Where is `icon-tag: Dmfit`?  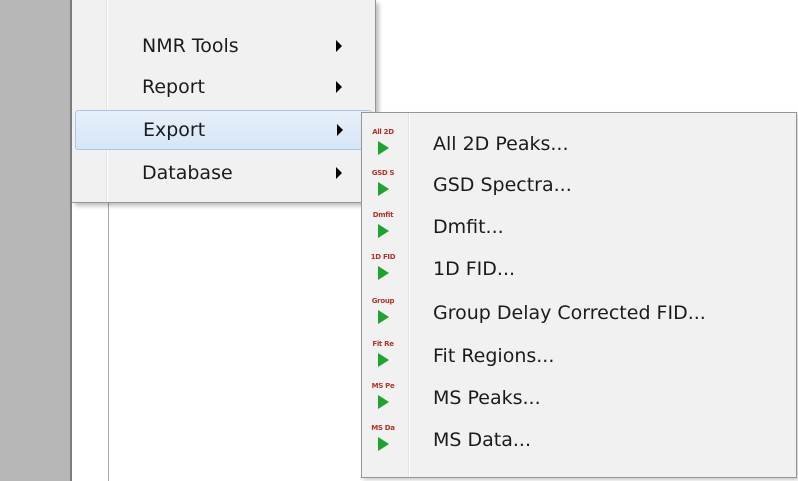 icon-tag: Dmfit is located at coordinates (383, 215).